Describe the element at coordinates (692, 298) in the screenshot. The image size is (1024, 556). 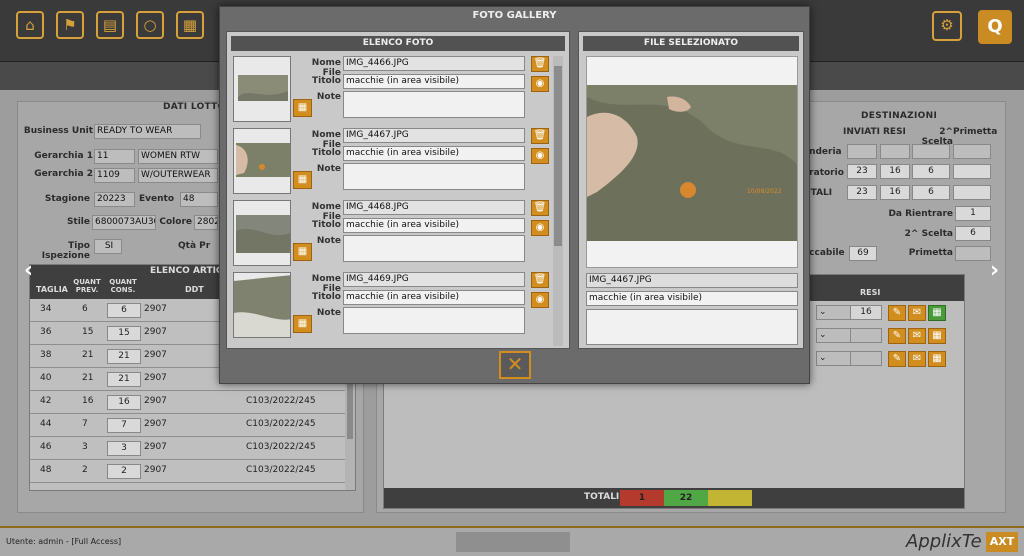
I see `selected-titolo: macchie (in area visibile)` at that location.